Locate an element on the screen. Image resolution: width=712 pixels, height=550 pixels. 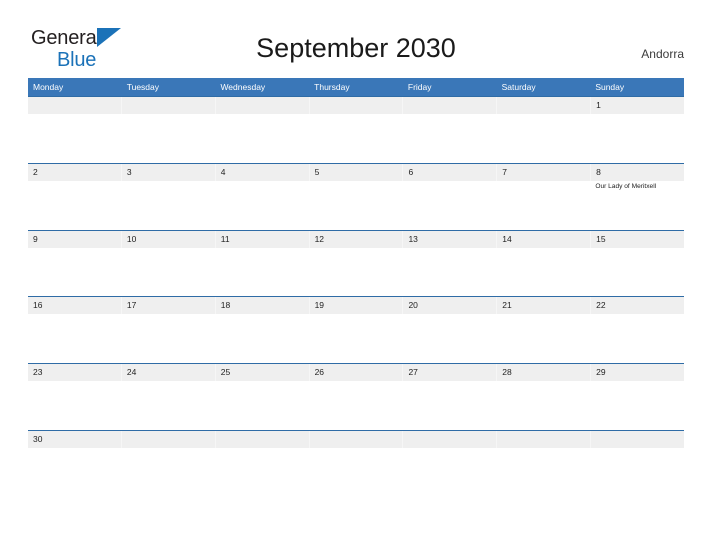
day-number: 15 is located at coordinates (637, 239).